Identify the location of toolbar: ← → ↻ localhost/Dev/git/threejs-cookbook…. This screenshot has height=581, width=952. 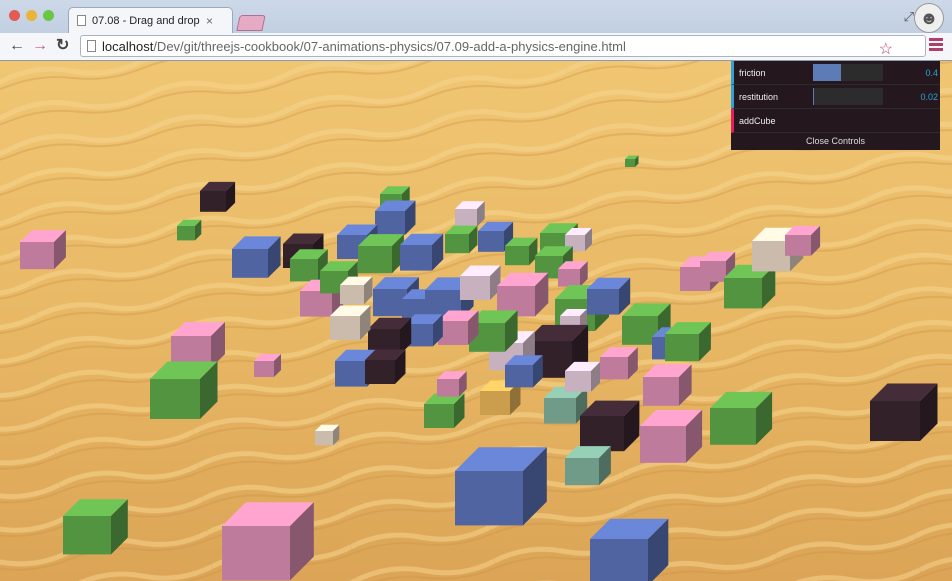
(476, 46).